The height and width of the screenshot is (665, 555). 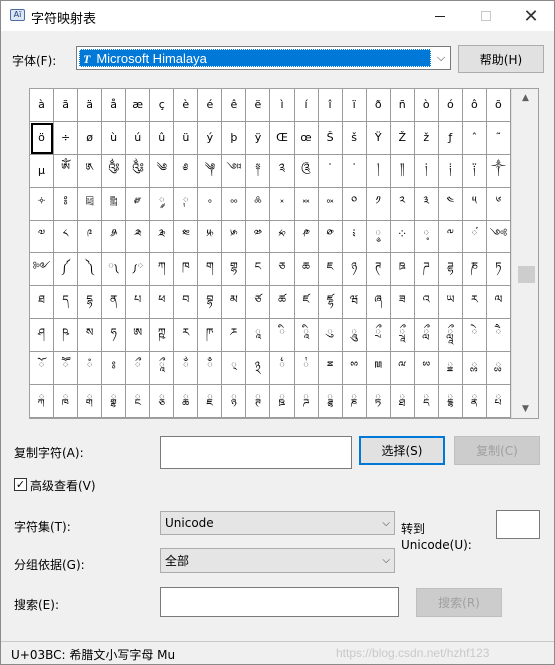 I want to click on character-cell: ྀ, so click(x=138, y=369).